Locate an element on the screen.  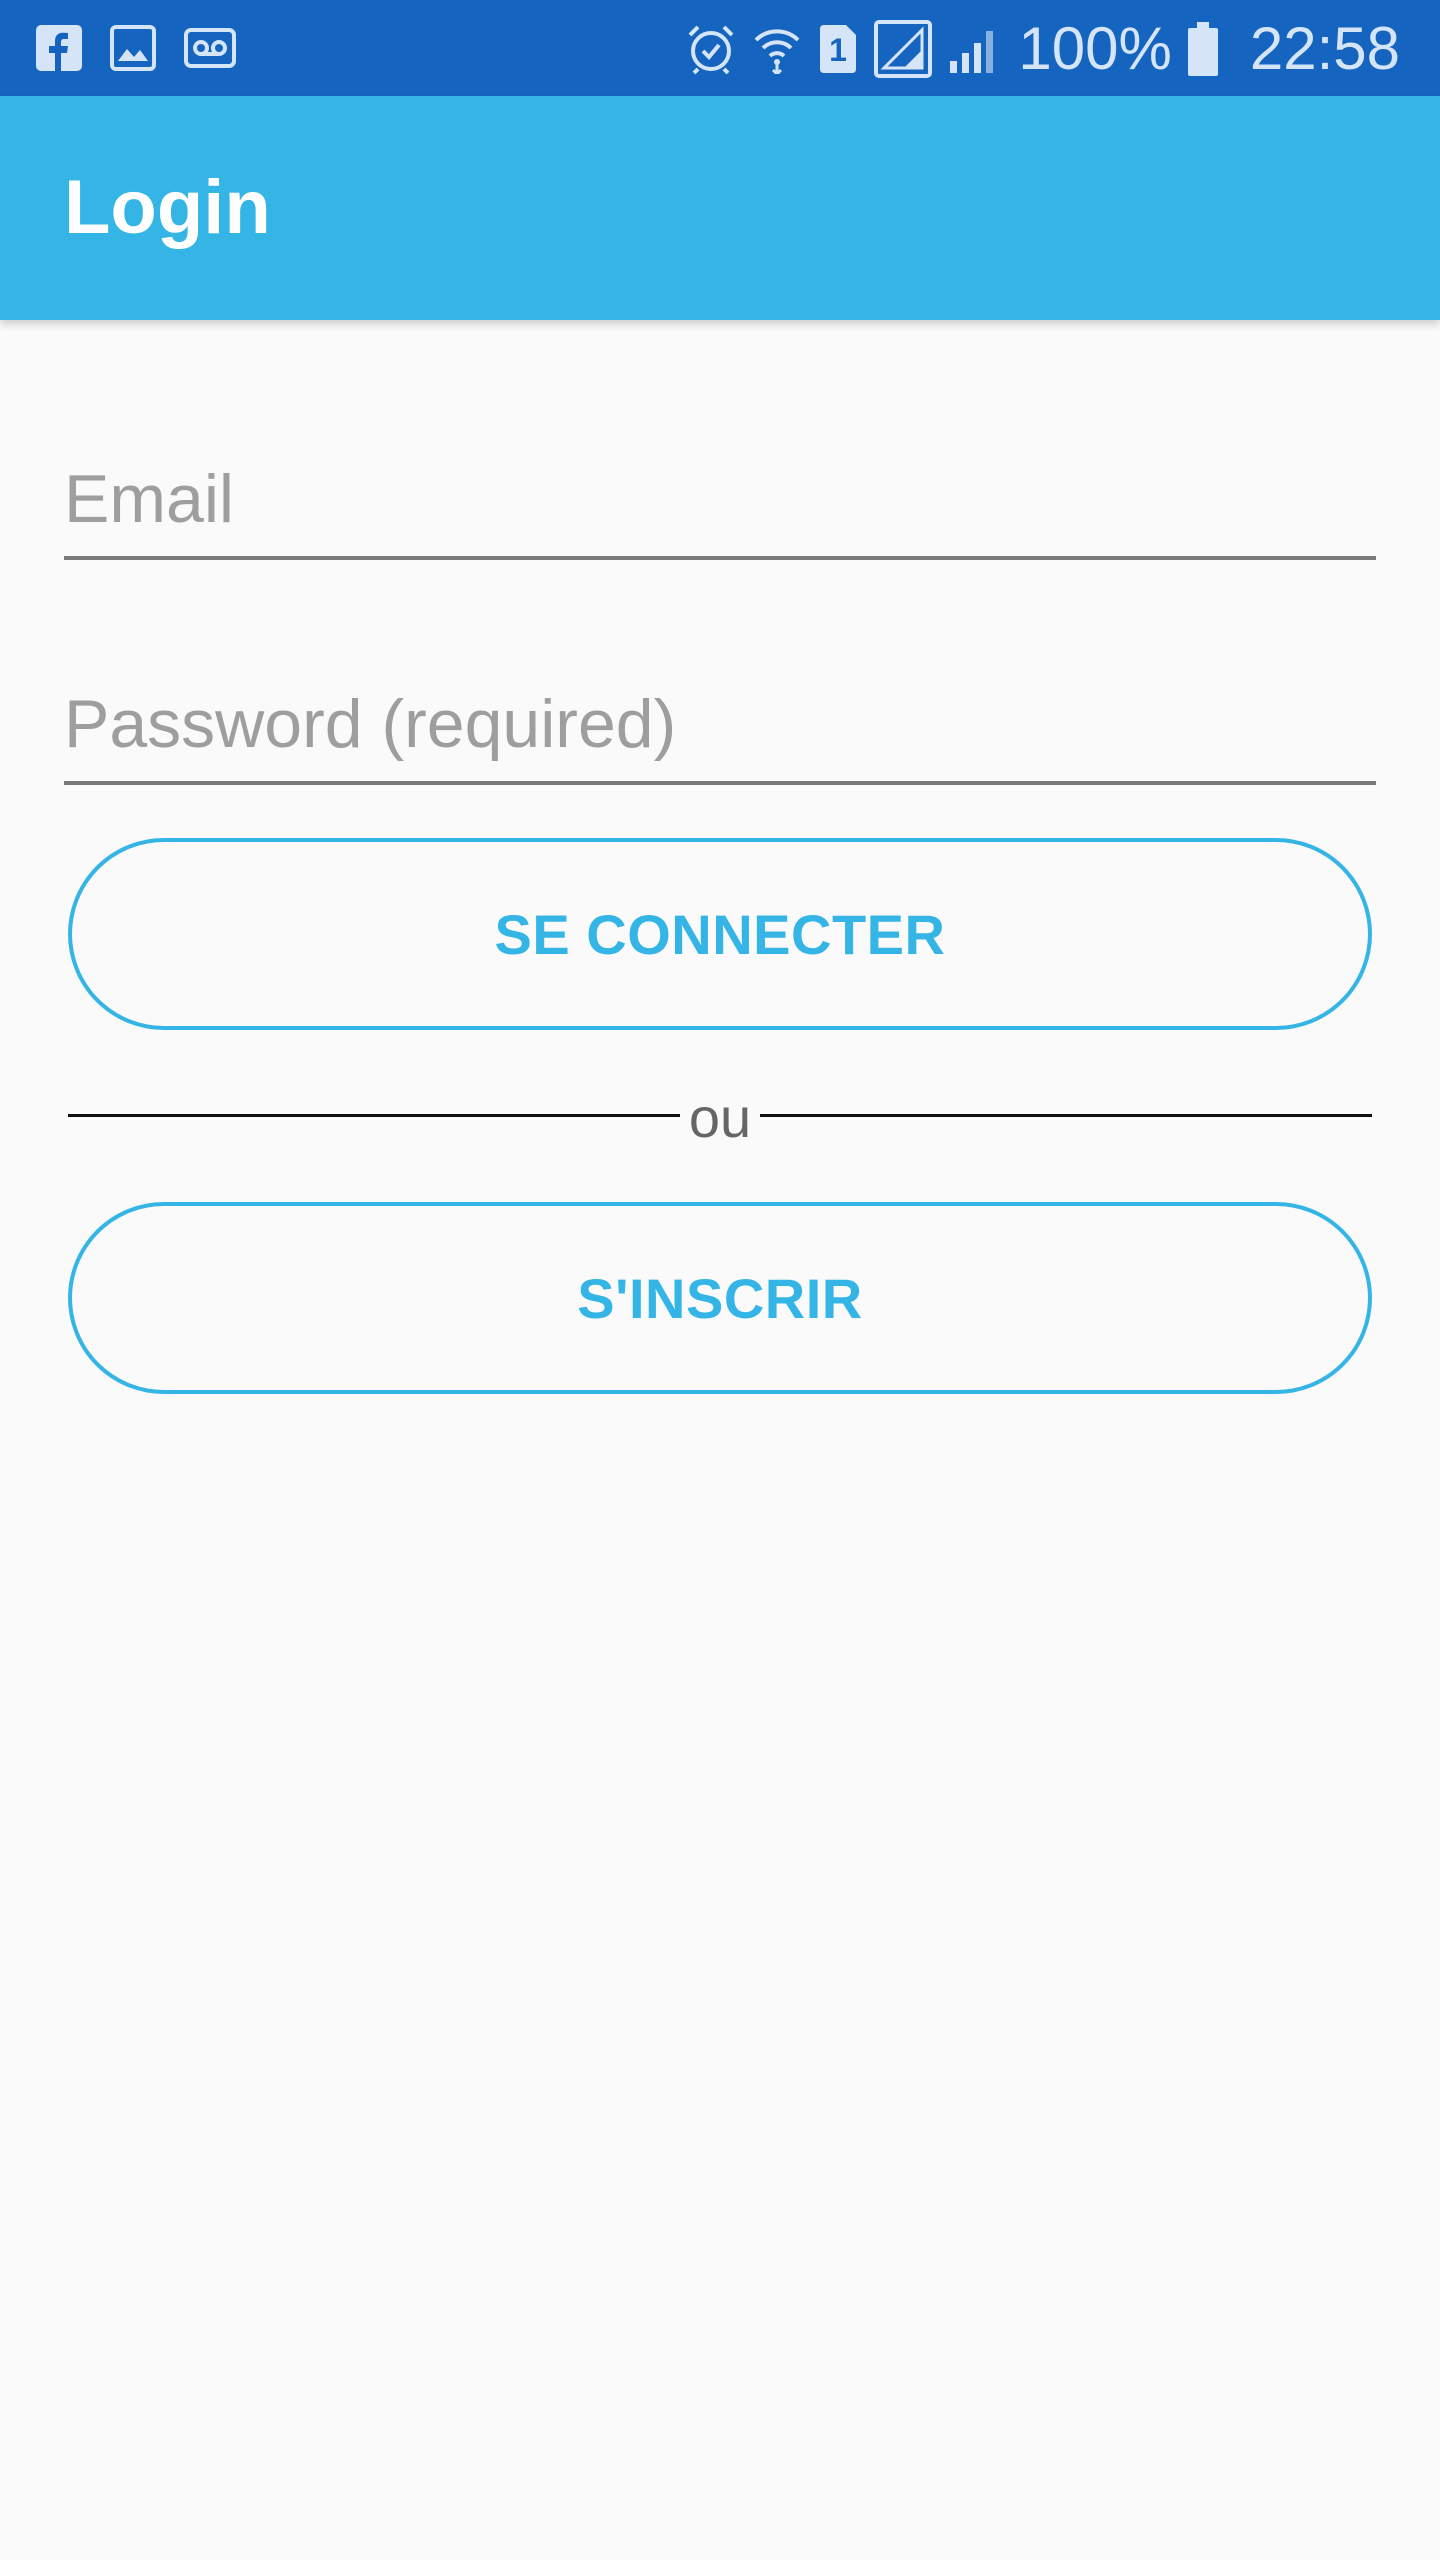
divider-label: ou is located at coordinates (720, 1117).